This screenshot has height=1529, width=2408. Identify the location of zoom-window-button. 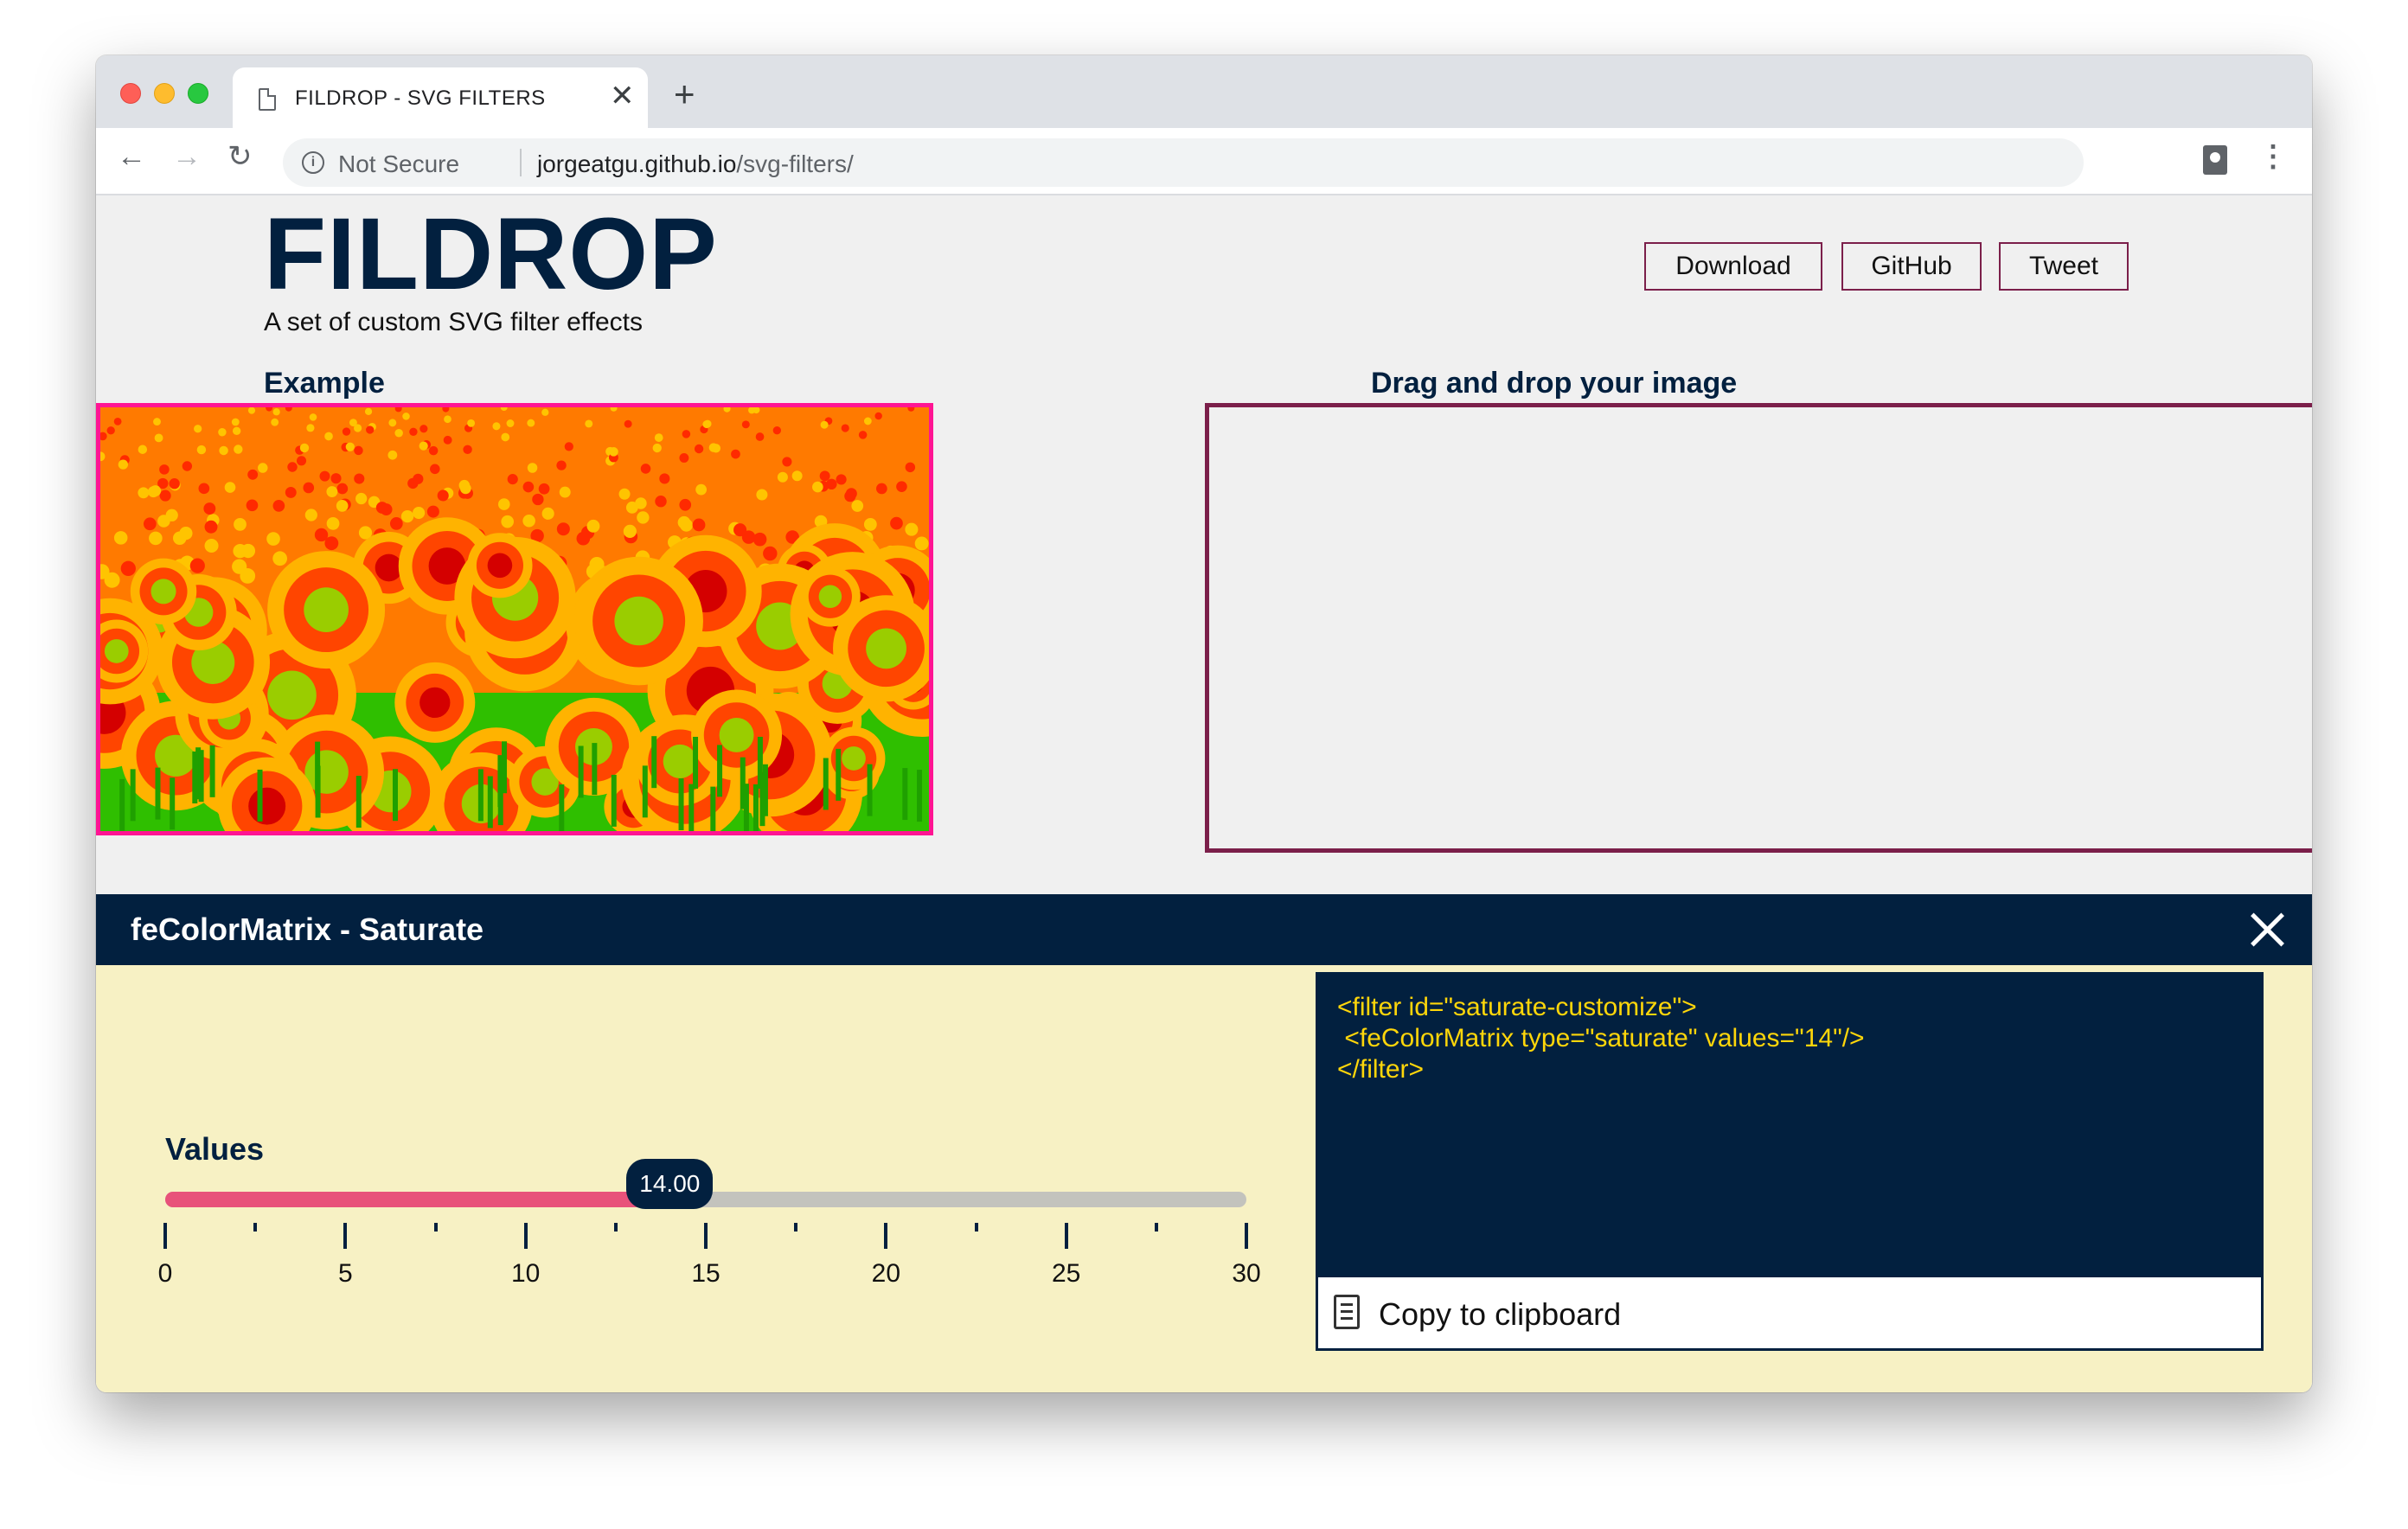
(198, 93).